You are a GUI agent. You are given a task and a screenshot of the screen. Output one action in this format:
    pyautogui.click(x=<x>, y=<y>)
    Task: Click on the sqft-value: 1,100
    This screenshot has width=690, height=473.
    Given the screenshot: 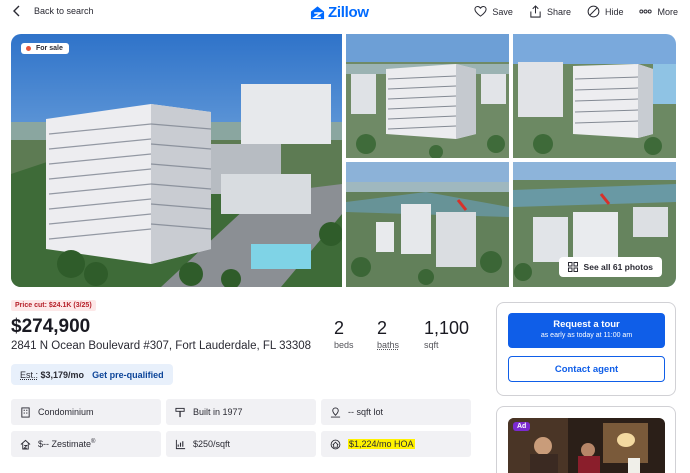 What is the action you would take?
    pyautogui.click(x=447, y=328)
    